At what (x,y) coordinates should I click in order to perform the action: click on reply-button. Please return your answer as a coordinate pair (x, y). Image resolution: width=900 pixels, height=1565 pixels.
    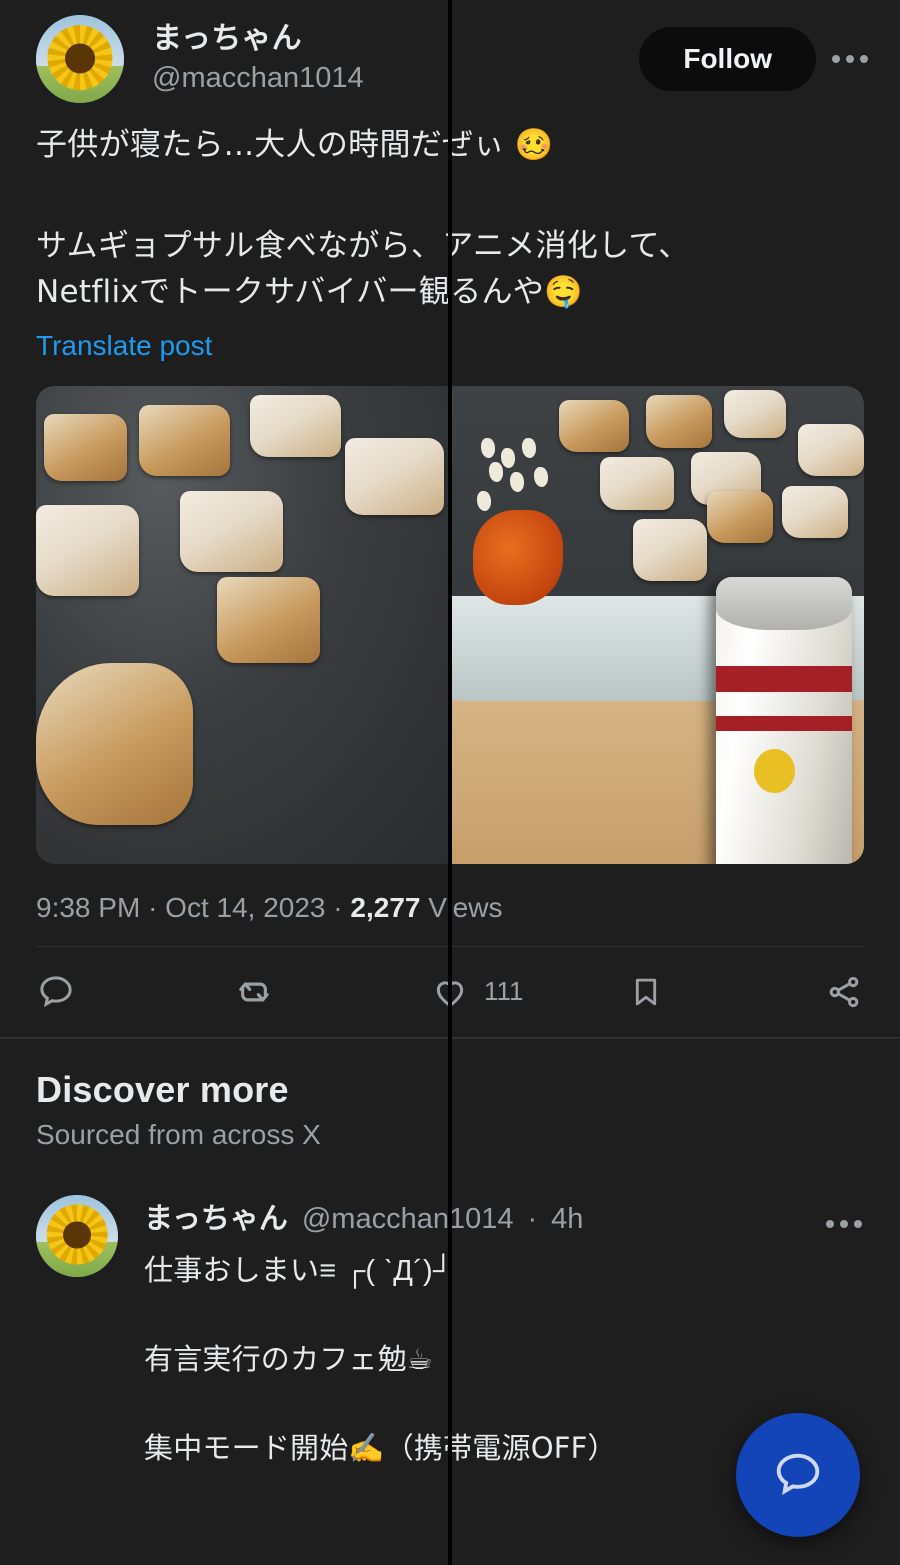
    Looking at the image, I should click on (134, 992).